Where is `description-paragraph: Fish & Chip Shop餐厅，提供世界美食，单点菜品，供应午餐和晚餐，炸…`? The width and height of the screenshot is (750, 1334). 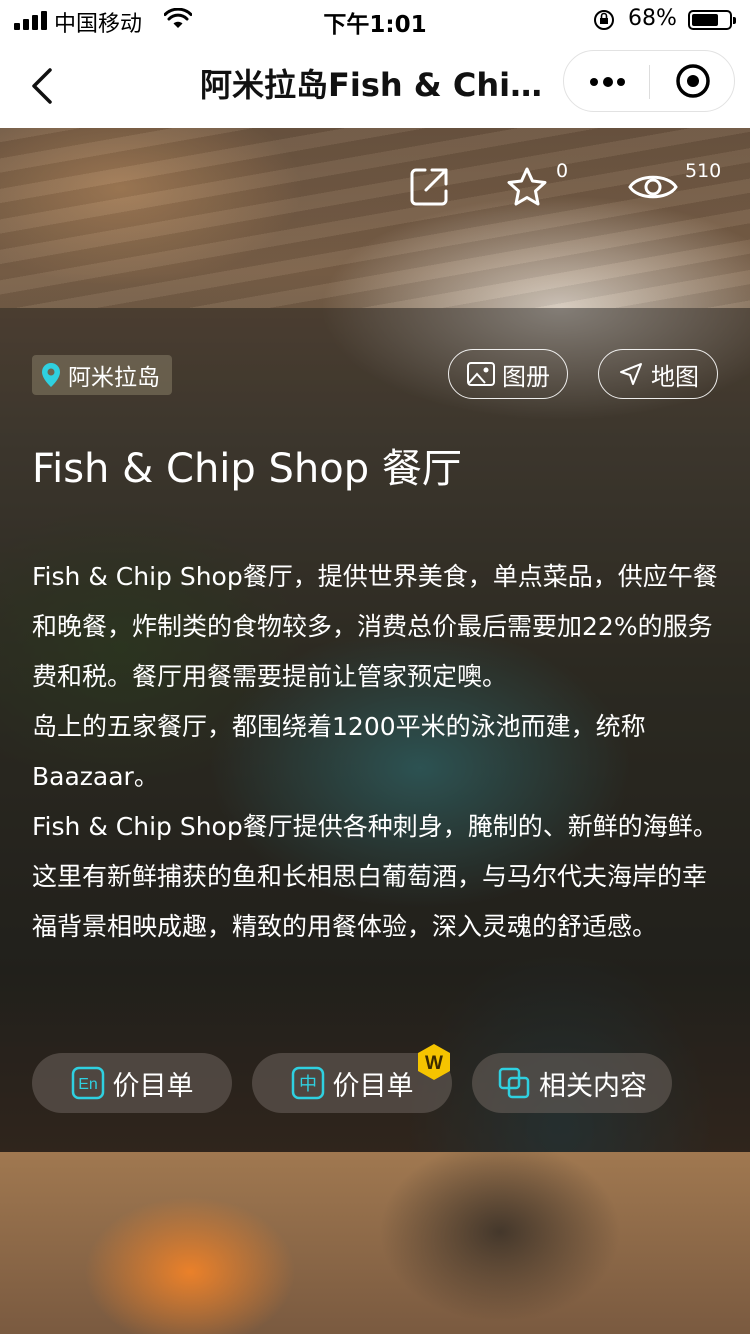 description-paragraph: Fish & Chip Shop餐厅，提供世界美食，单点菜品，供应午餐和晚餐，炸… is located at coordinates (375, 626).